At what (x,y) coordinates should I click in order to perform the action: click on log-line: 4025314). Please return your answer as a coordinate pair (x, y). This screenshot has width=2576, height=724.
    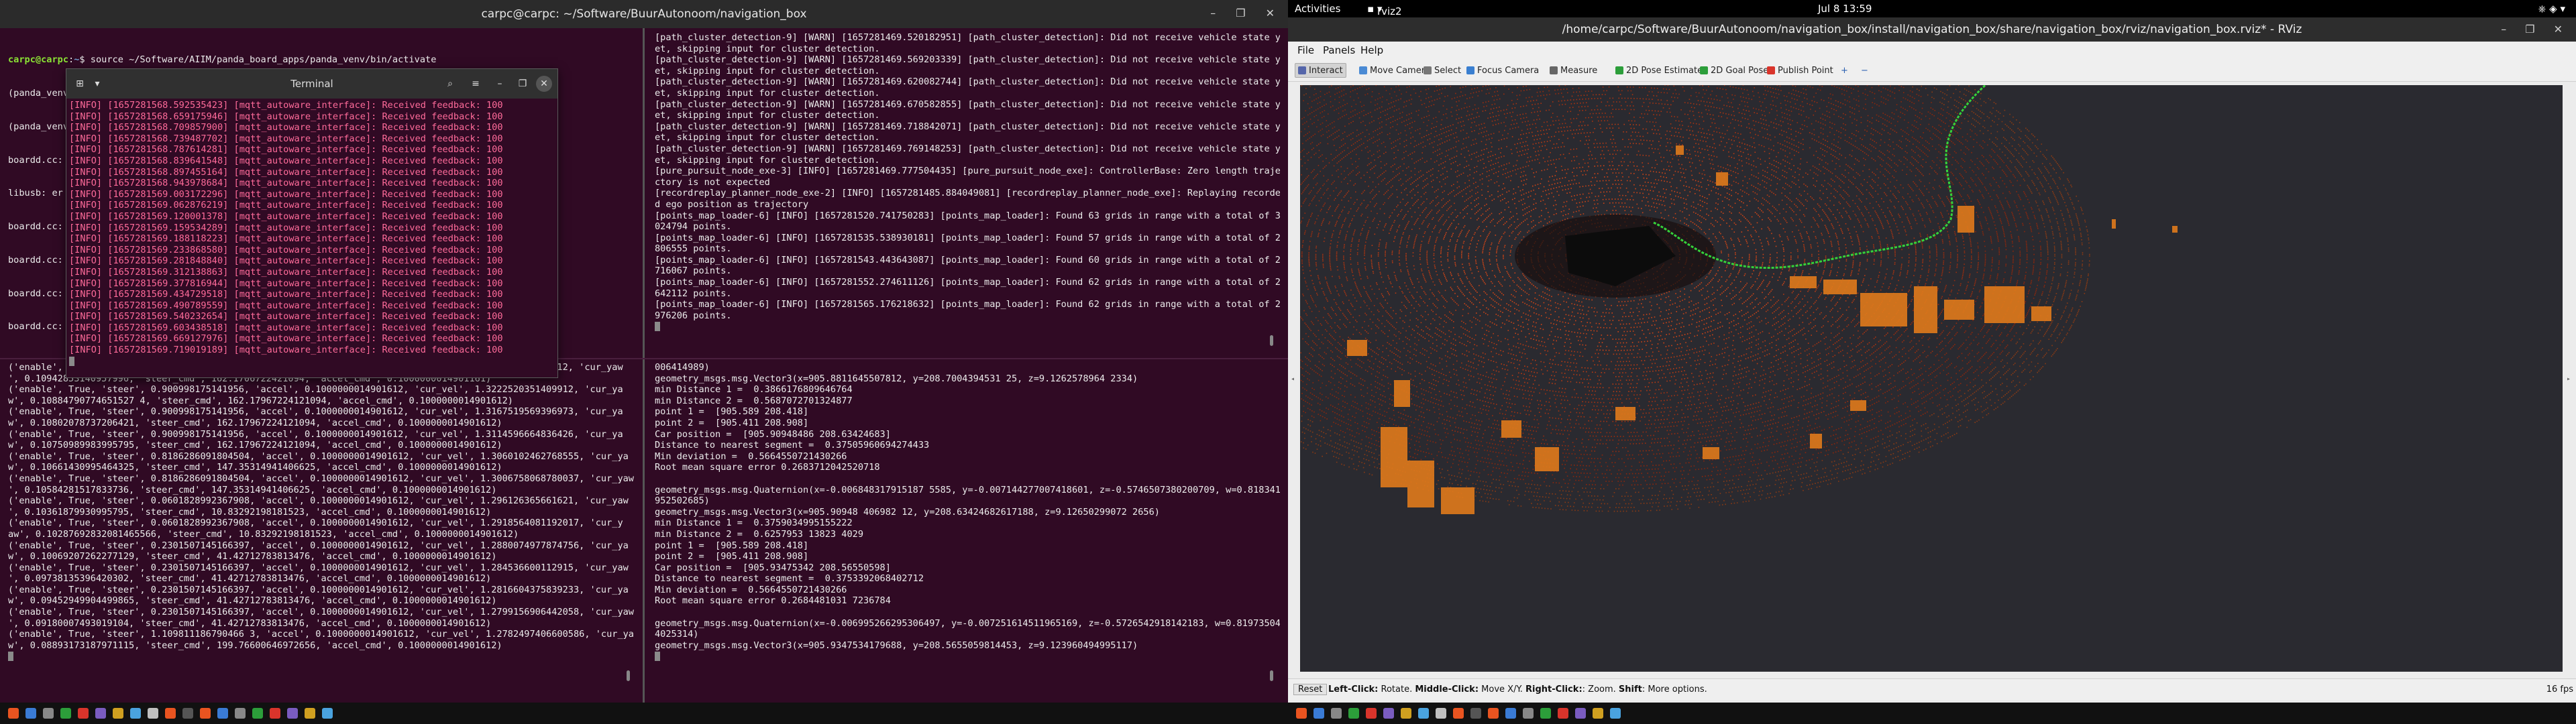
    Looking at the image, I should click on (677, 634).